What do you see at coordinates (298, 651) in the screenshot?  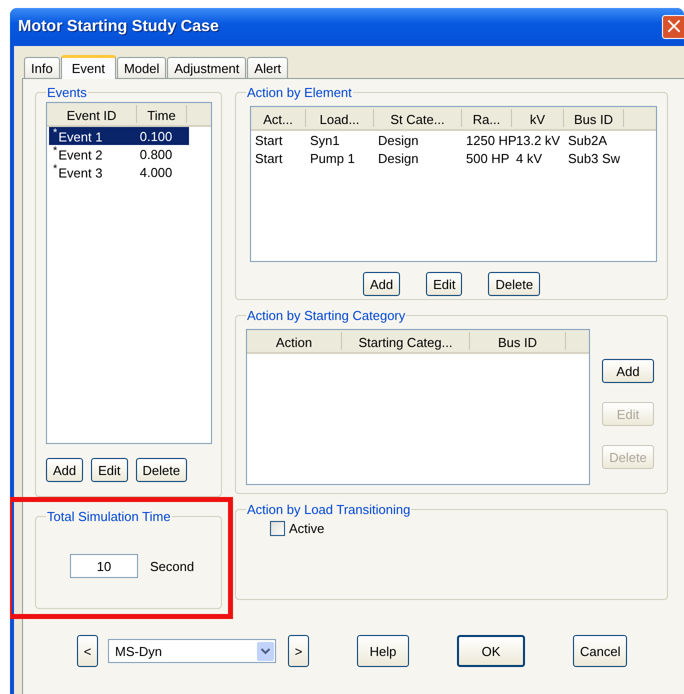 I see `next-button: >` at bounding box center [298, 651].